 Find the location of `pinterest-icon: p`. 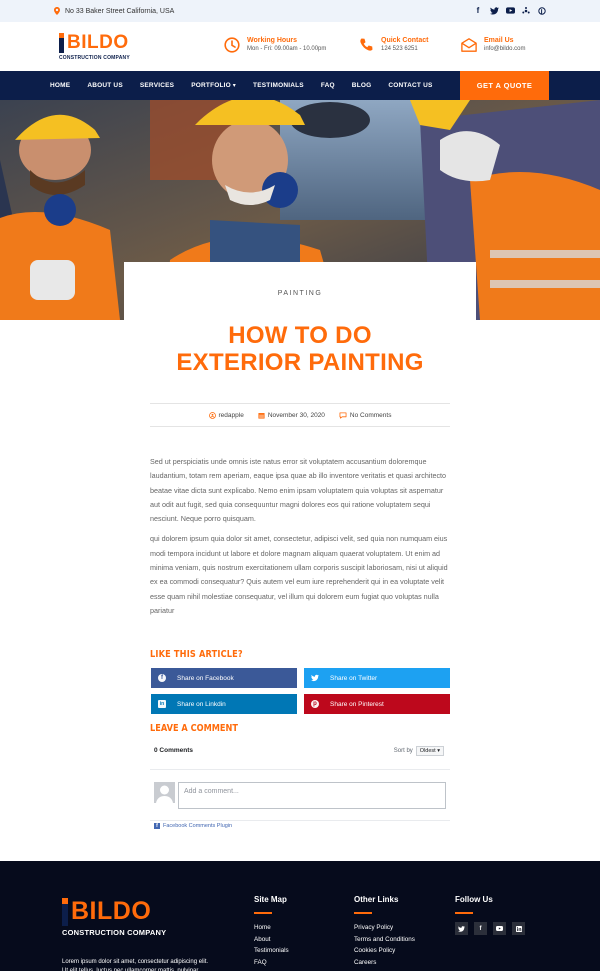

pinterest-icon: p is located at coordinates (315, 704).